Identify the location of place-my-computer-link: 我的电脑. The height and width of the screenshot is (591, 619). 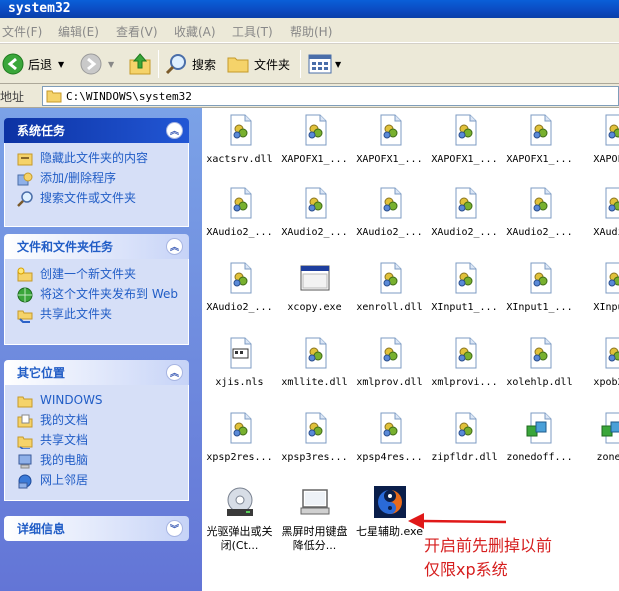
(97, 461).